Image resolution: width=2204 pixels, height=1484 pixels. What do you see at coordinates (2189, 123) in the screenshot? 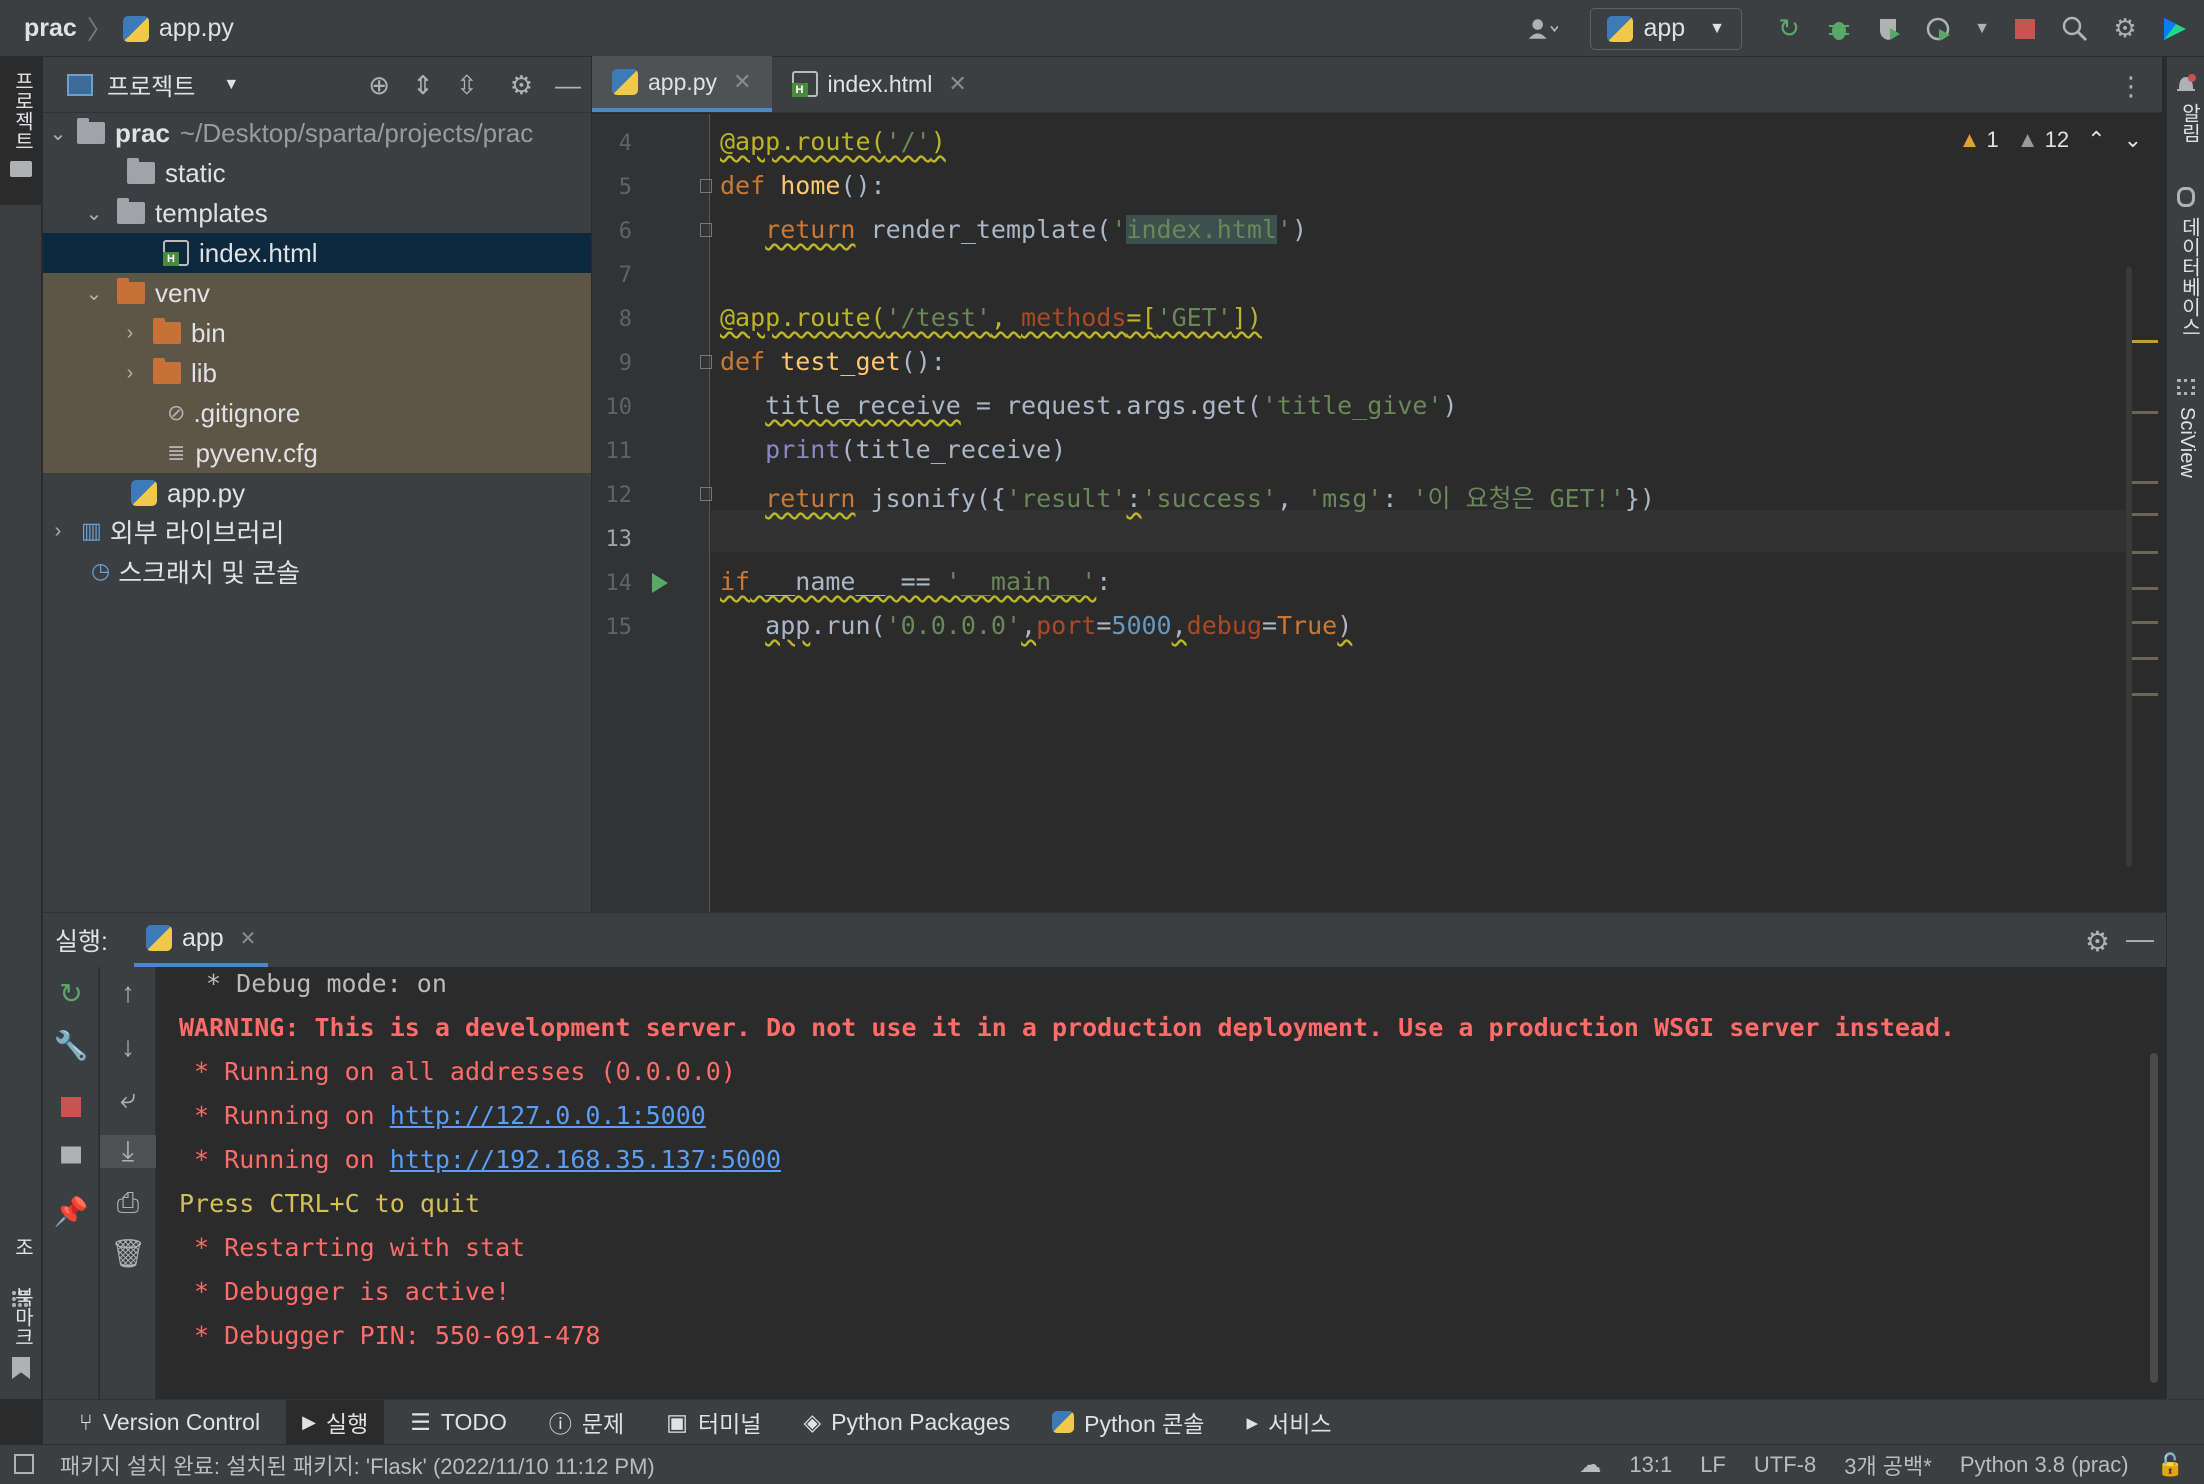
I see `notifications-tool-label: 알림` at bounding box center [2189, 123].